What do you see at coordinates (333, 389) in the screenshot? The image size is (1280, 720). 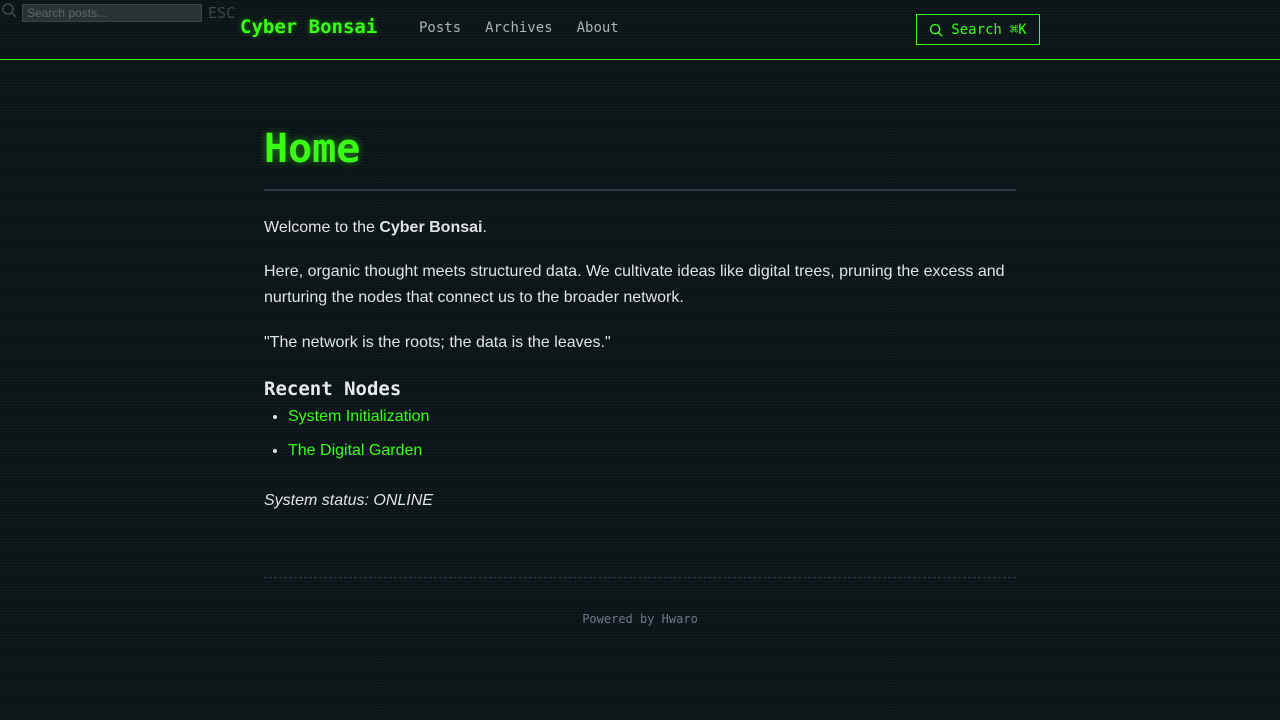 I see `recent-nodes-heading: Recent Nodes` at bounding box center [333, 389].